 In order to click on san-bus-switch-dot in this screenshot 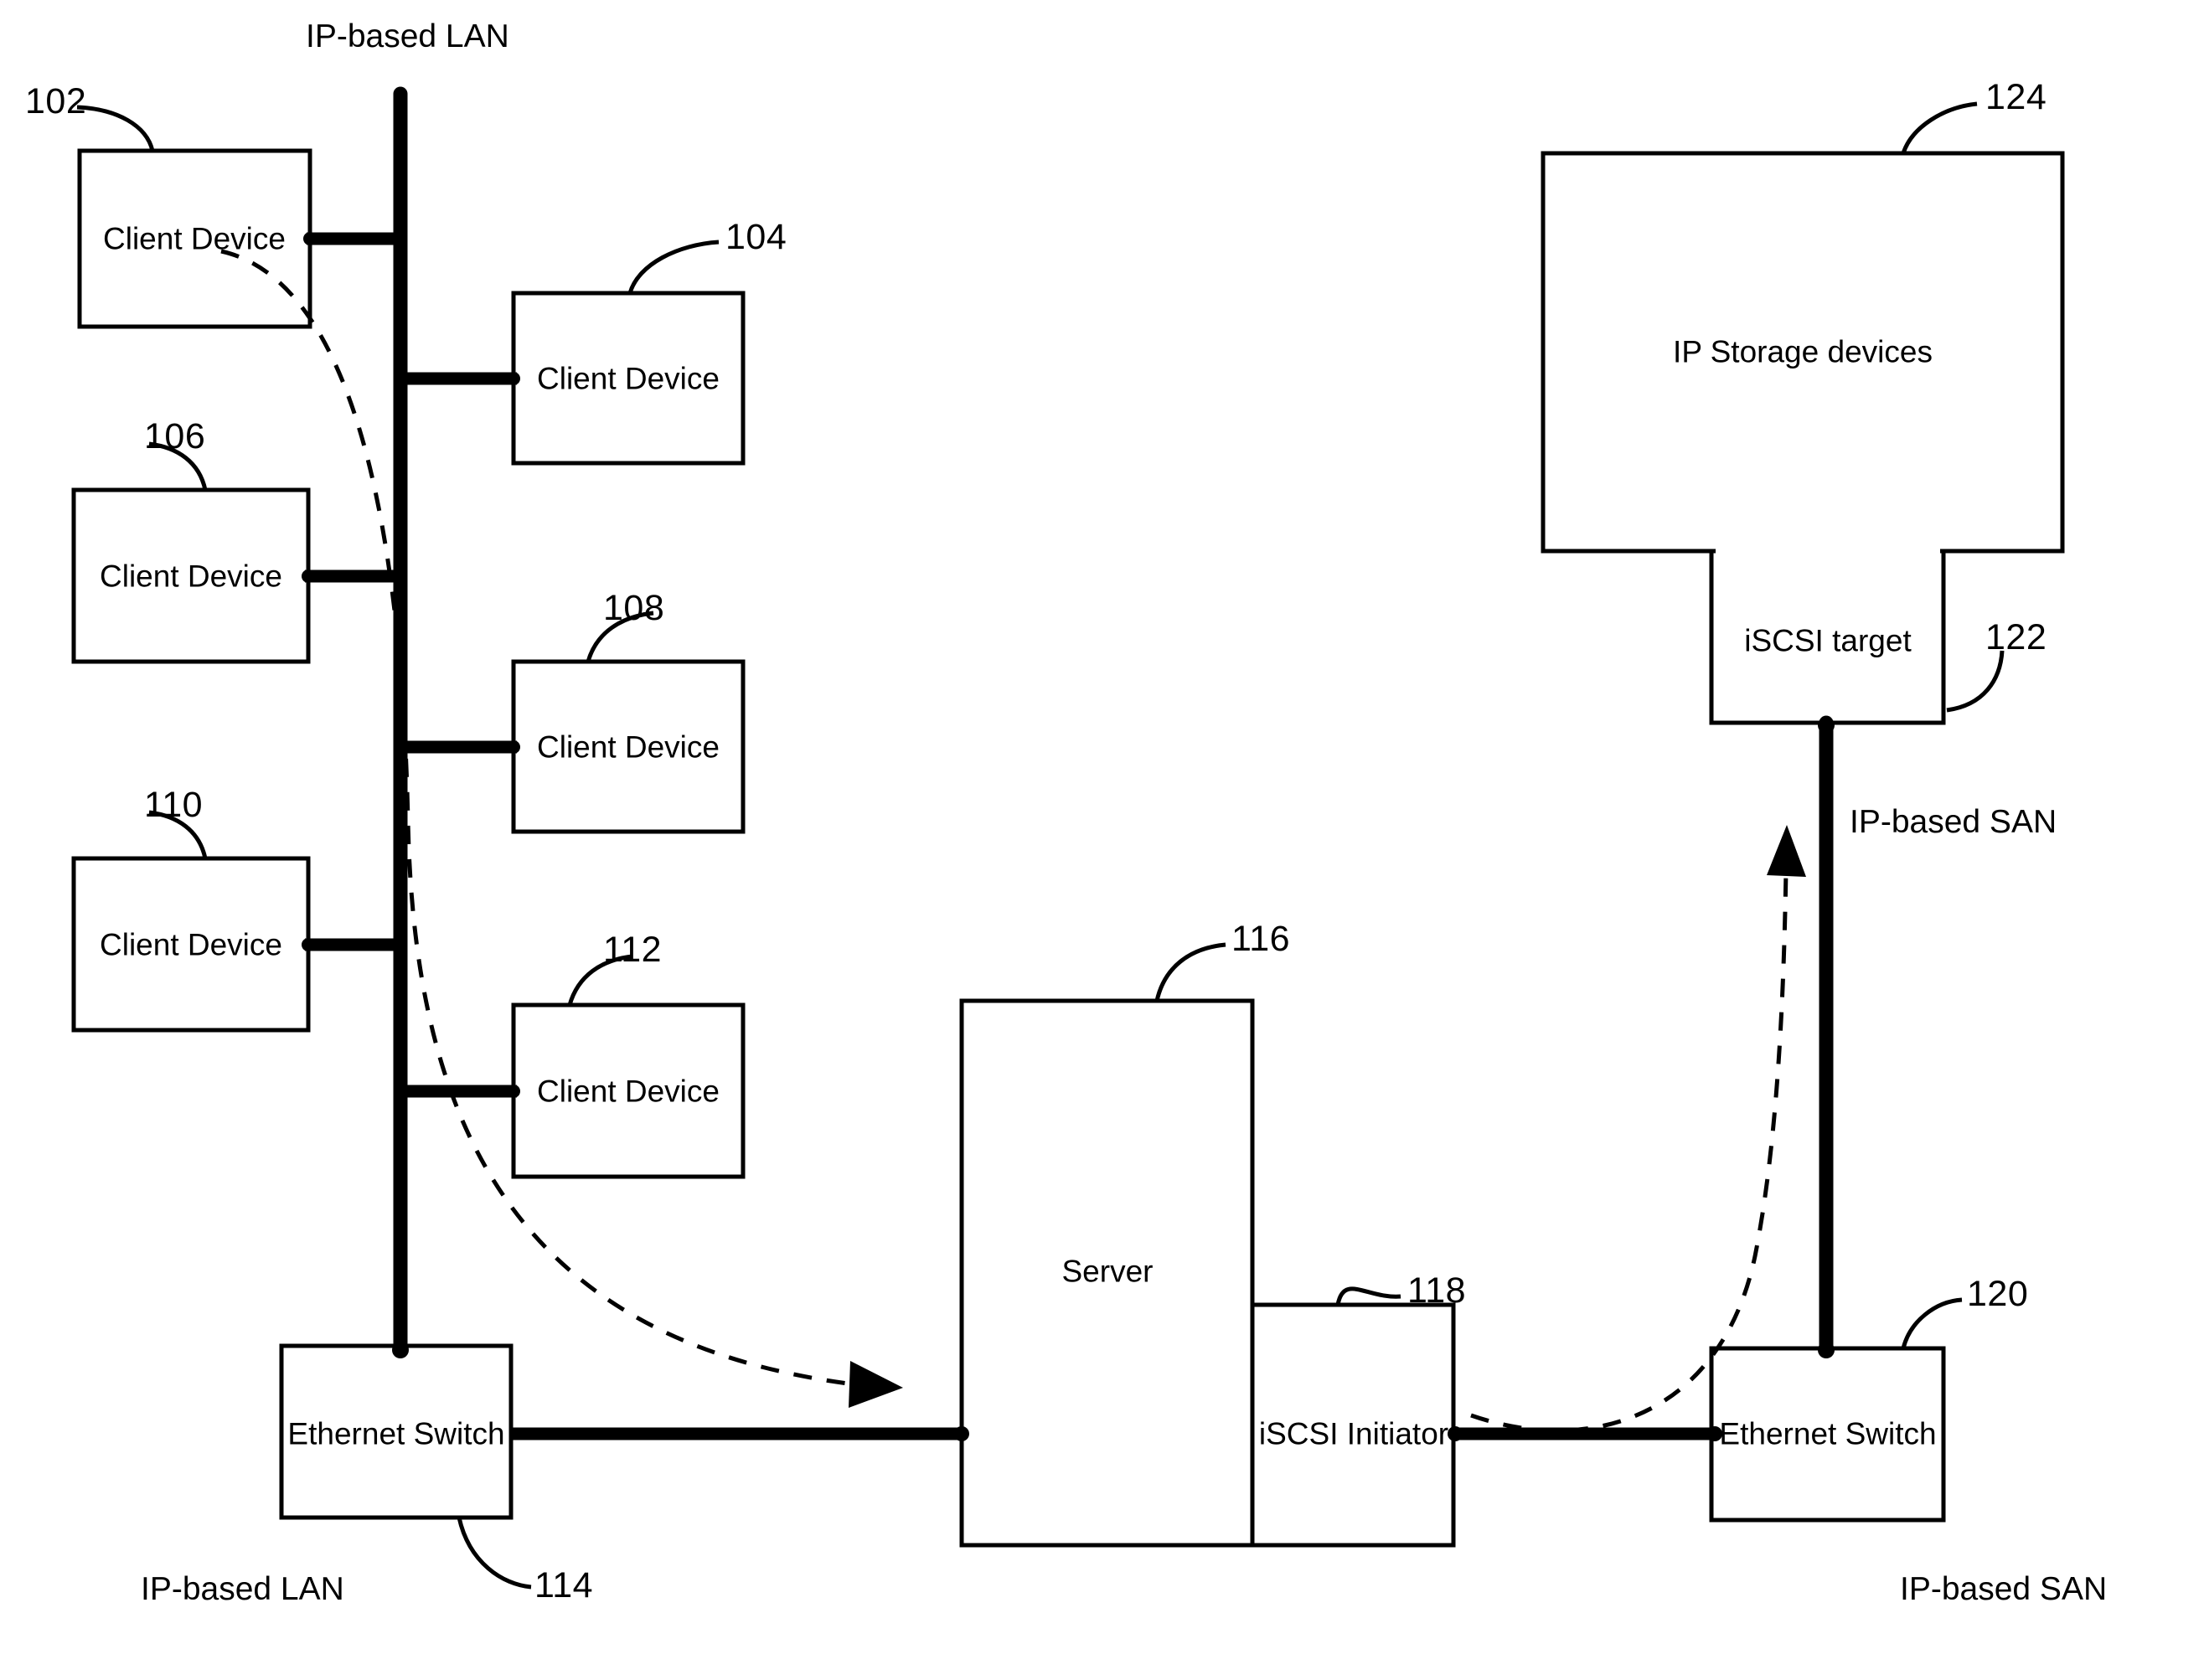, I will do `click(1827, 1350)`.